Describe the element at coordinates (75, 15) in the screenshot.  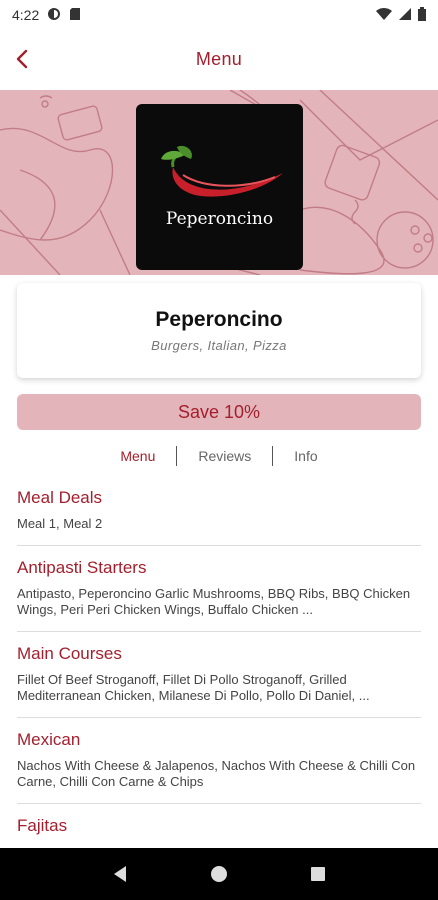
I see `sim-card-icon` at that location.